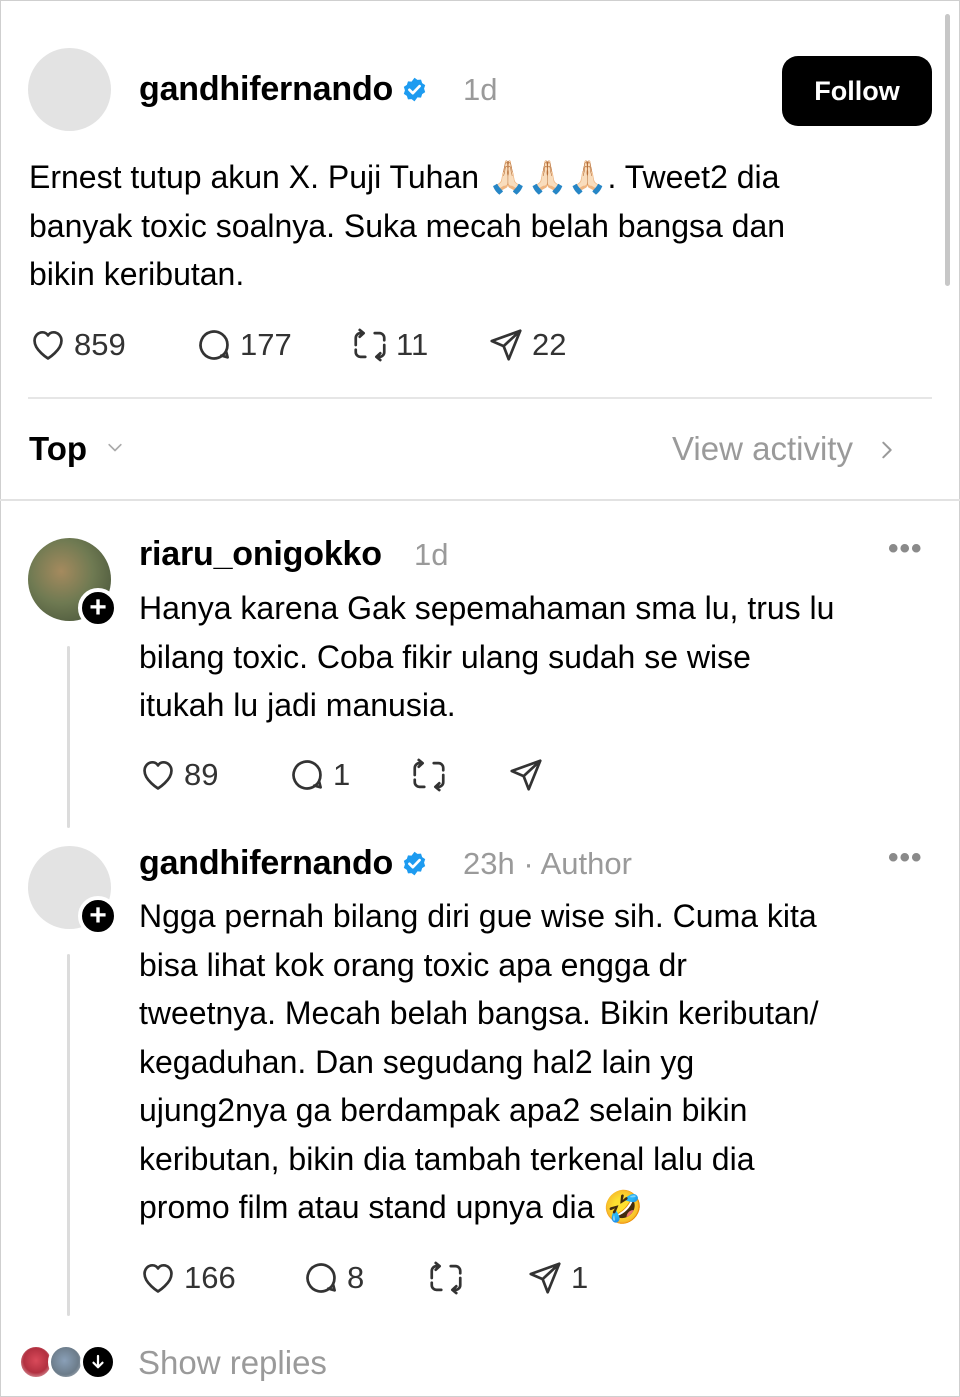  I want to click on author-reply-meta: 23h · Author, so click(547, 864).